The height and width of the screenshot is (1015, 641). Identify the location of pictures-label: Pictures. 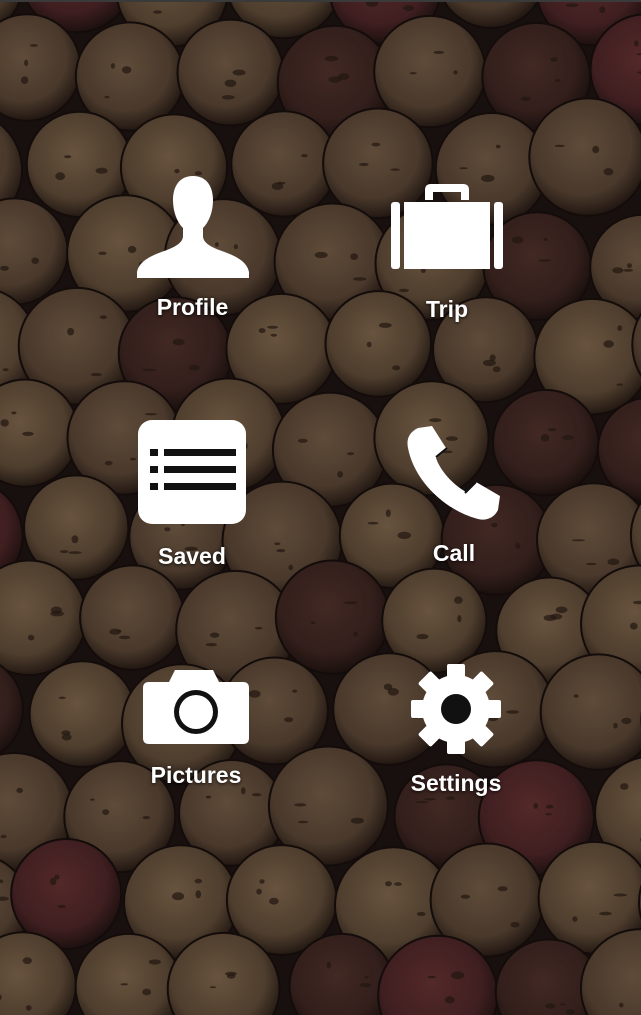
(196, 775).